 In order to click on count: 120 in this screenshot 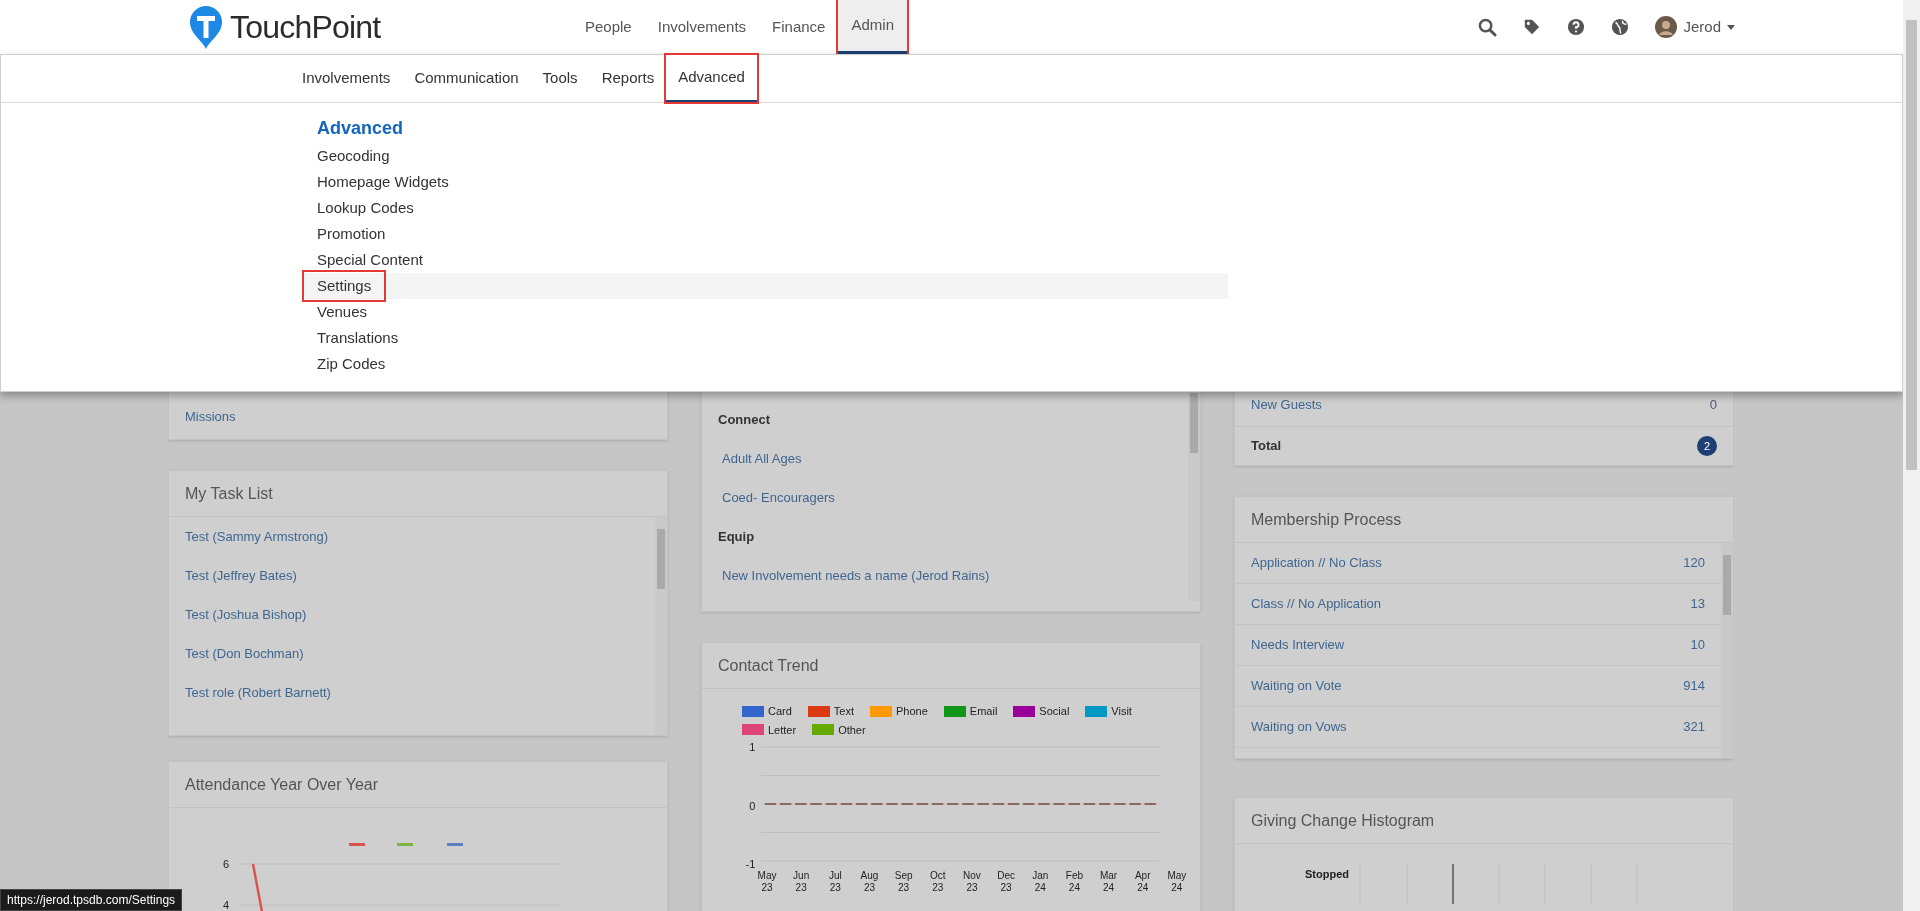, I will do `click(1694, 563)`.